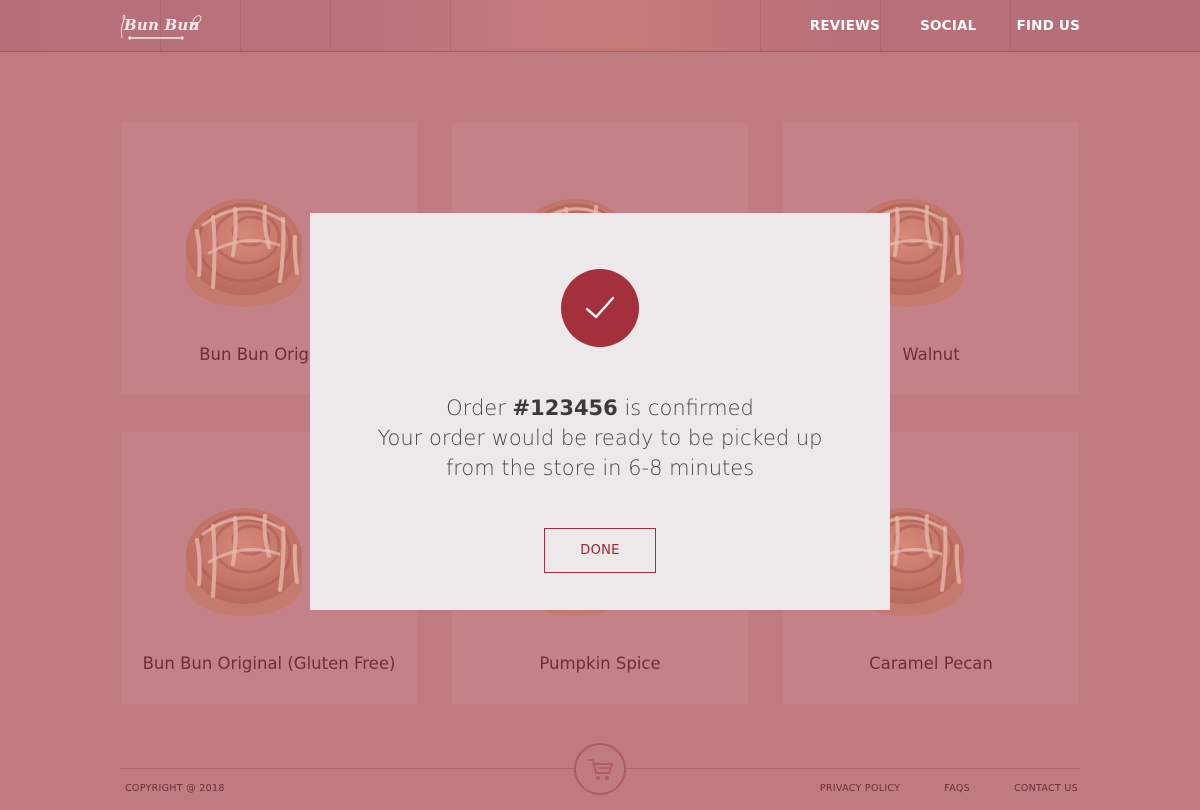  What do you see at coordinates (269, 663) in the screenshot?
I see `product-name: Bun Bun Original (Gluten Free)` at bounding box center [269, 663].